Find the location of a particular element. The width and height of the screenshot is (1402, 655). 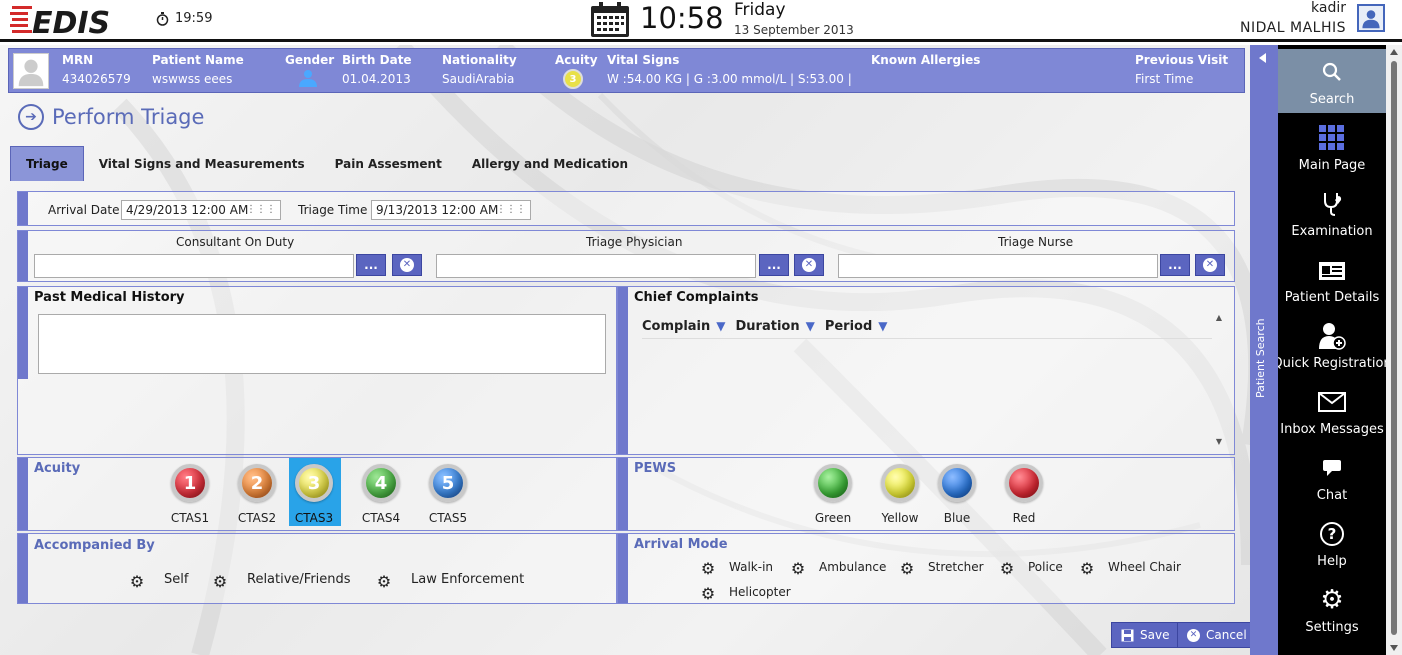

consultant-input is located at coordinates (194, 266).